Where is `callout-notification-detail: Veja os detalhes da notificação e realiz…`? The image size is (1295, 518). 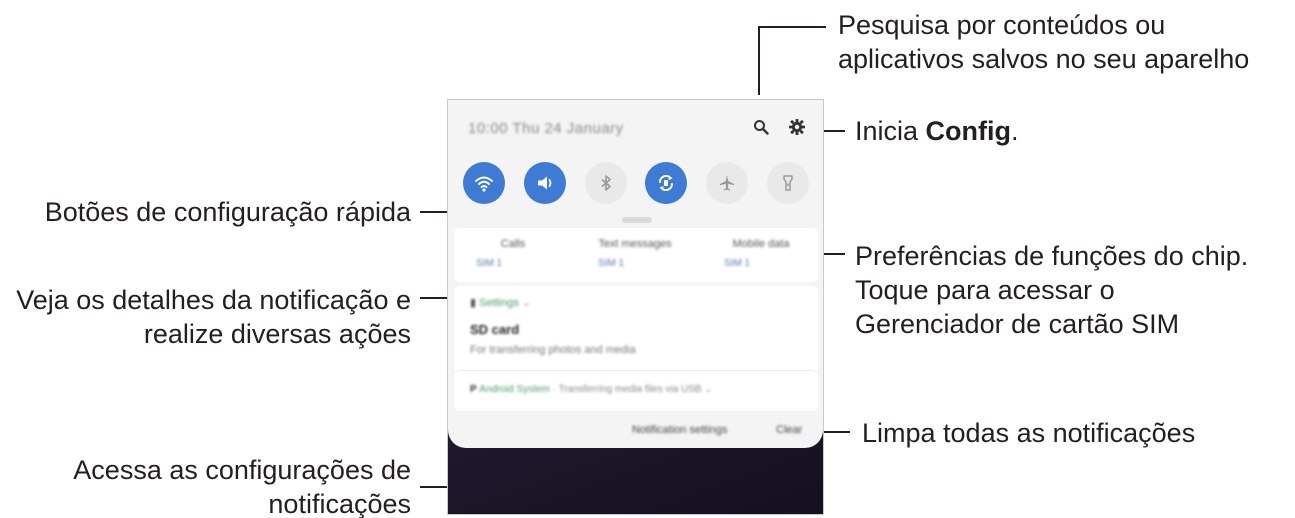 callout-notification-detail: Veja os detalhes da notificação e realiz… is located at coordinates (213, 317).